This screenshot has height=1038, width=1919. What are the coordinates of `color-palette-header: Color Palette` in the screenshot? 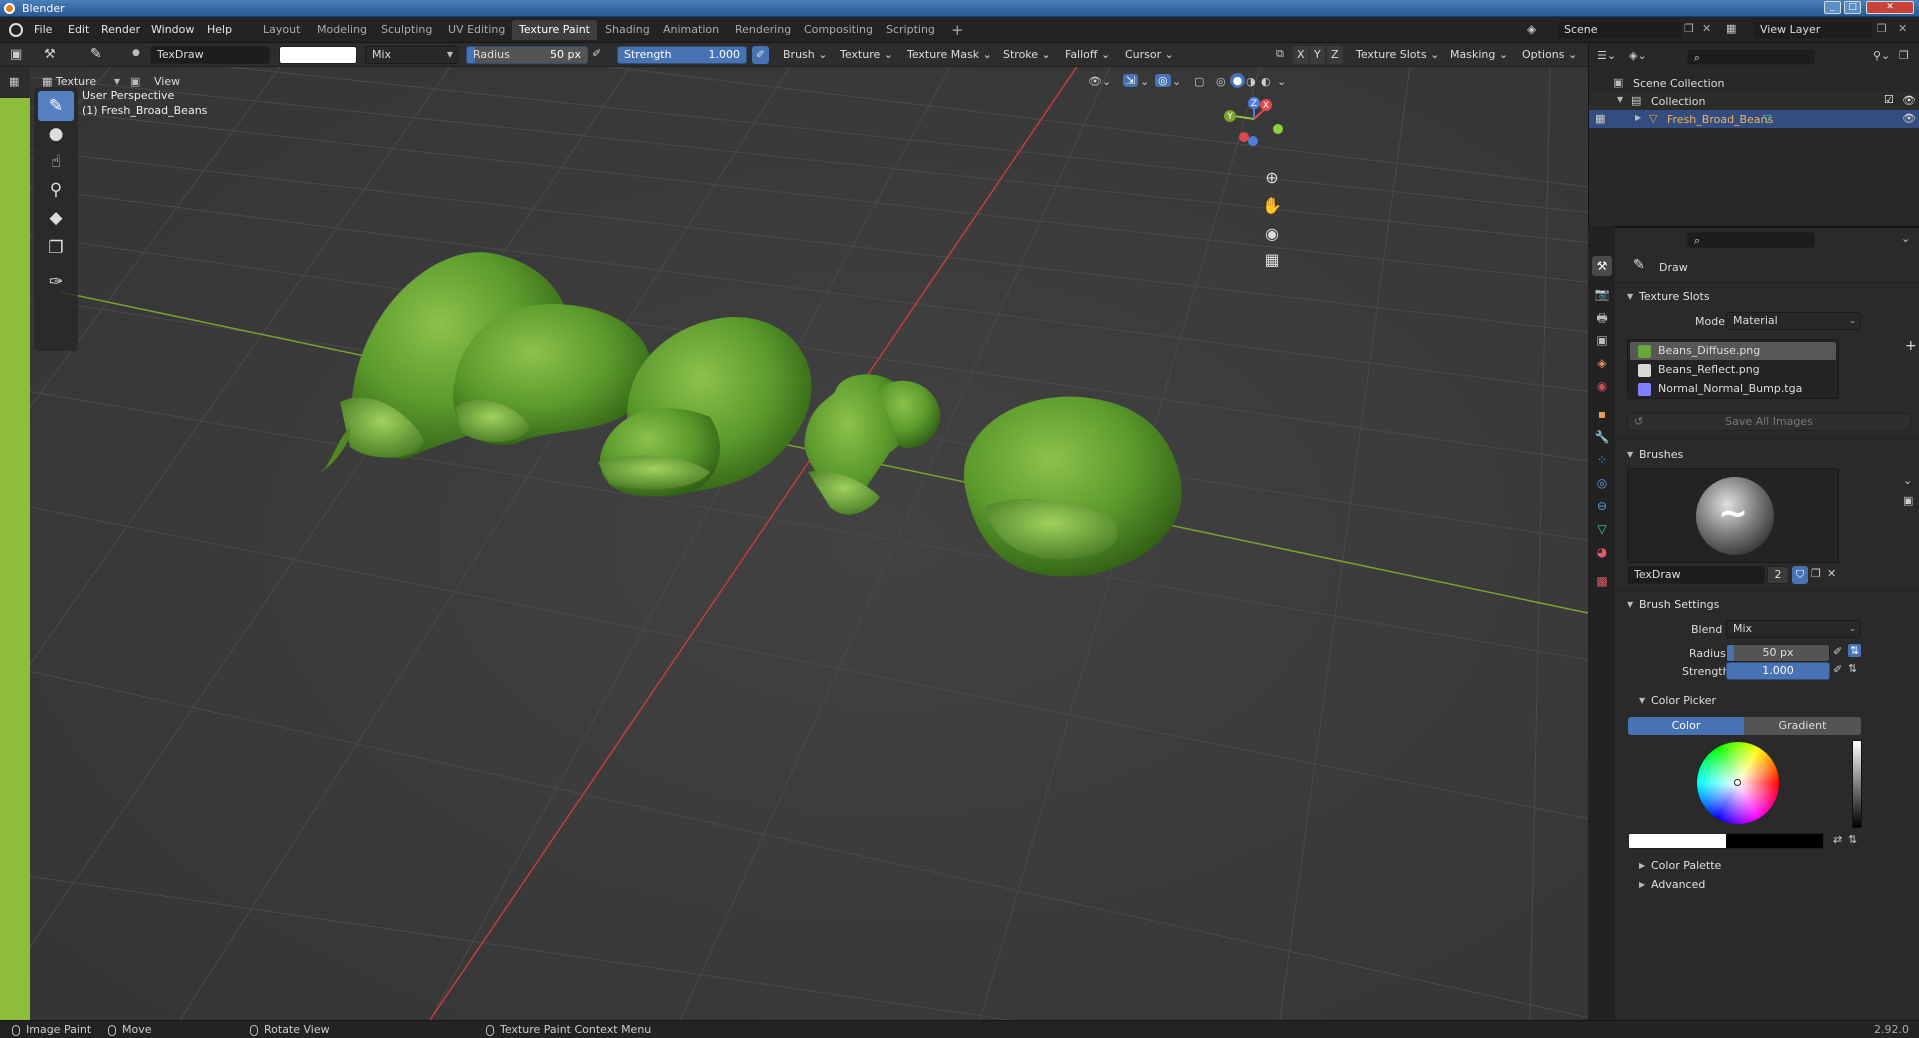 It's located at (1686, 865).